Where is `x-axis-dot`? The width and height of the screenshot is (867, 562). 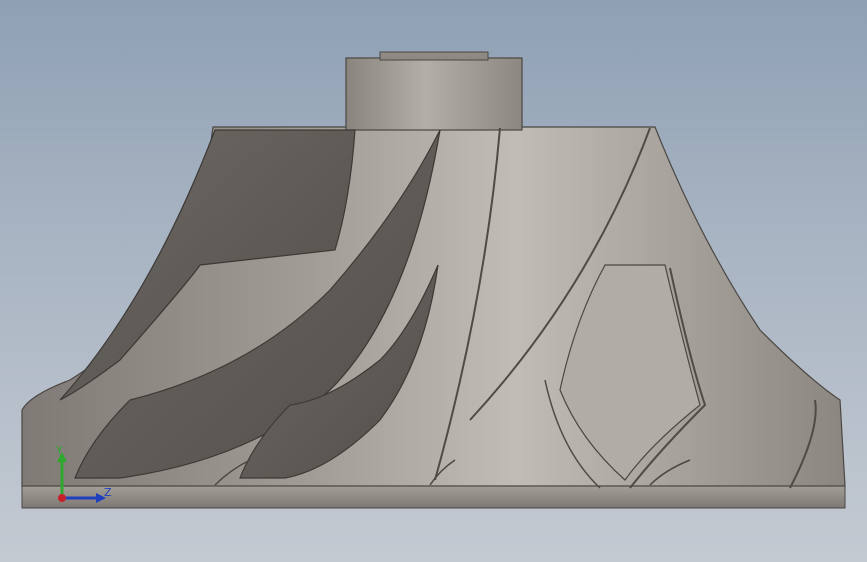
x-axis-dot is located at coordinates (62, 498).